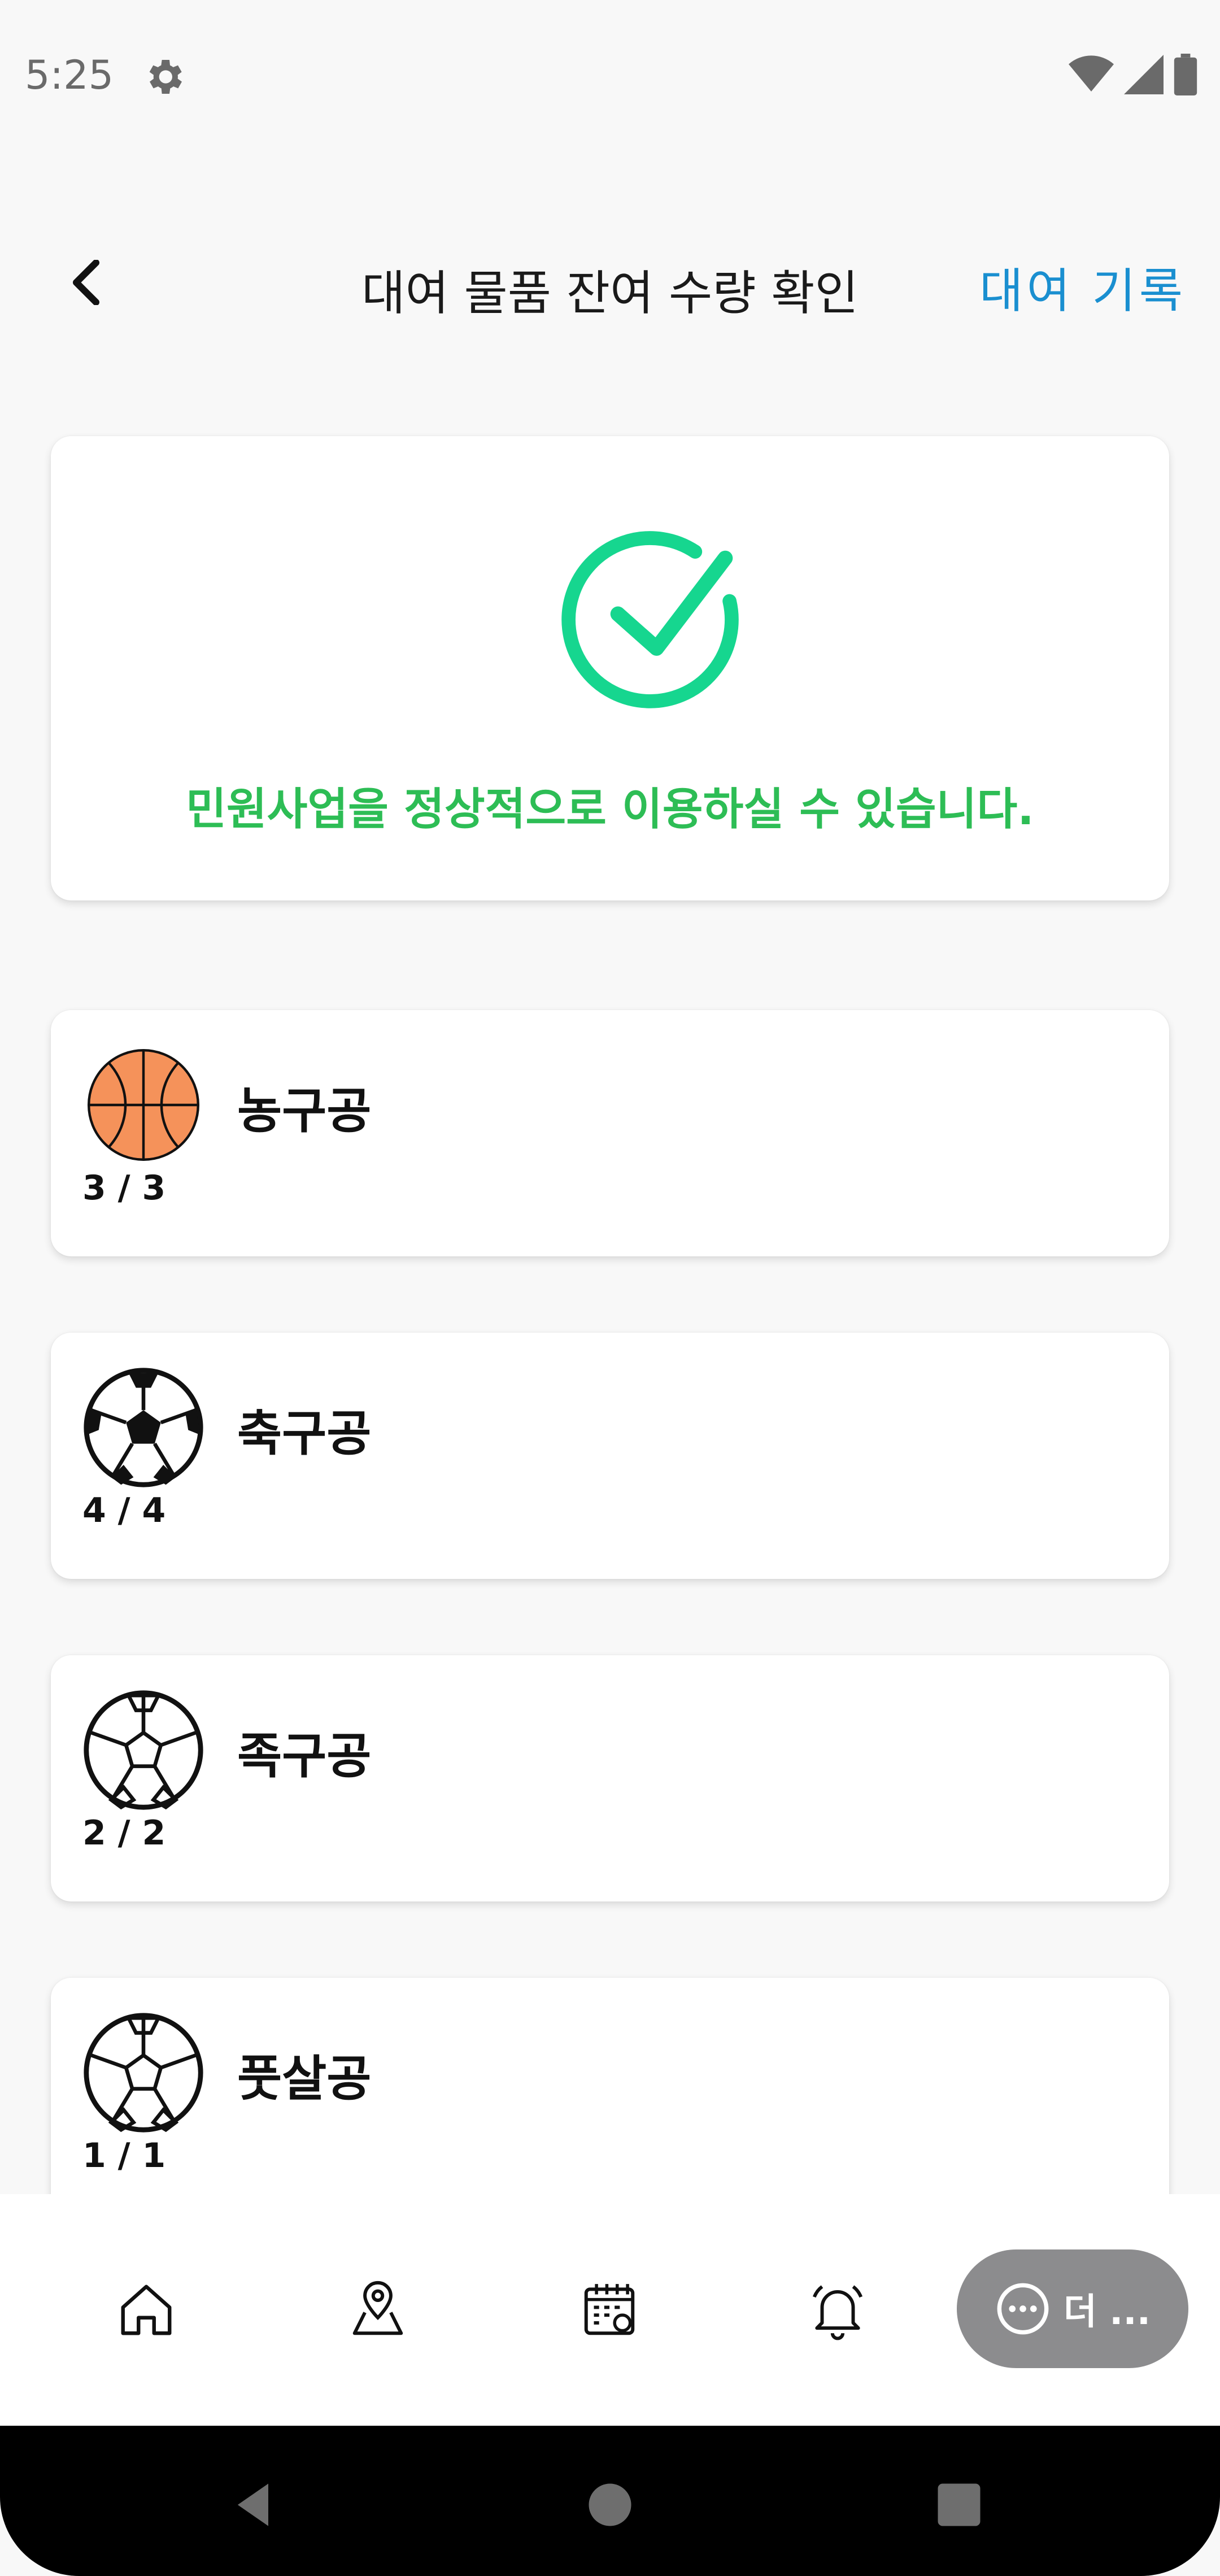 Image resolution: width=1220 pixels, height=2576 pixels. Describe the element at coordinates (304, 2079) in the screenshot. I see `item-name: 풋살공` at that location.